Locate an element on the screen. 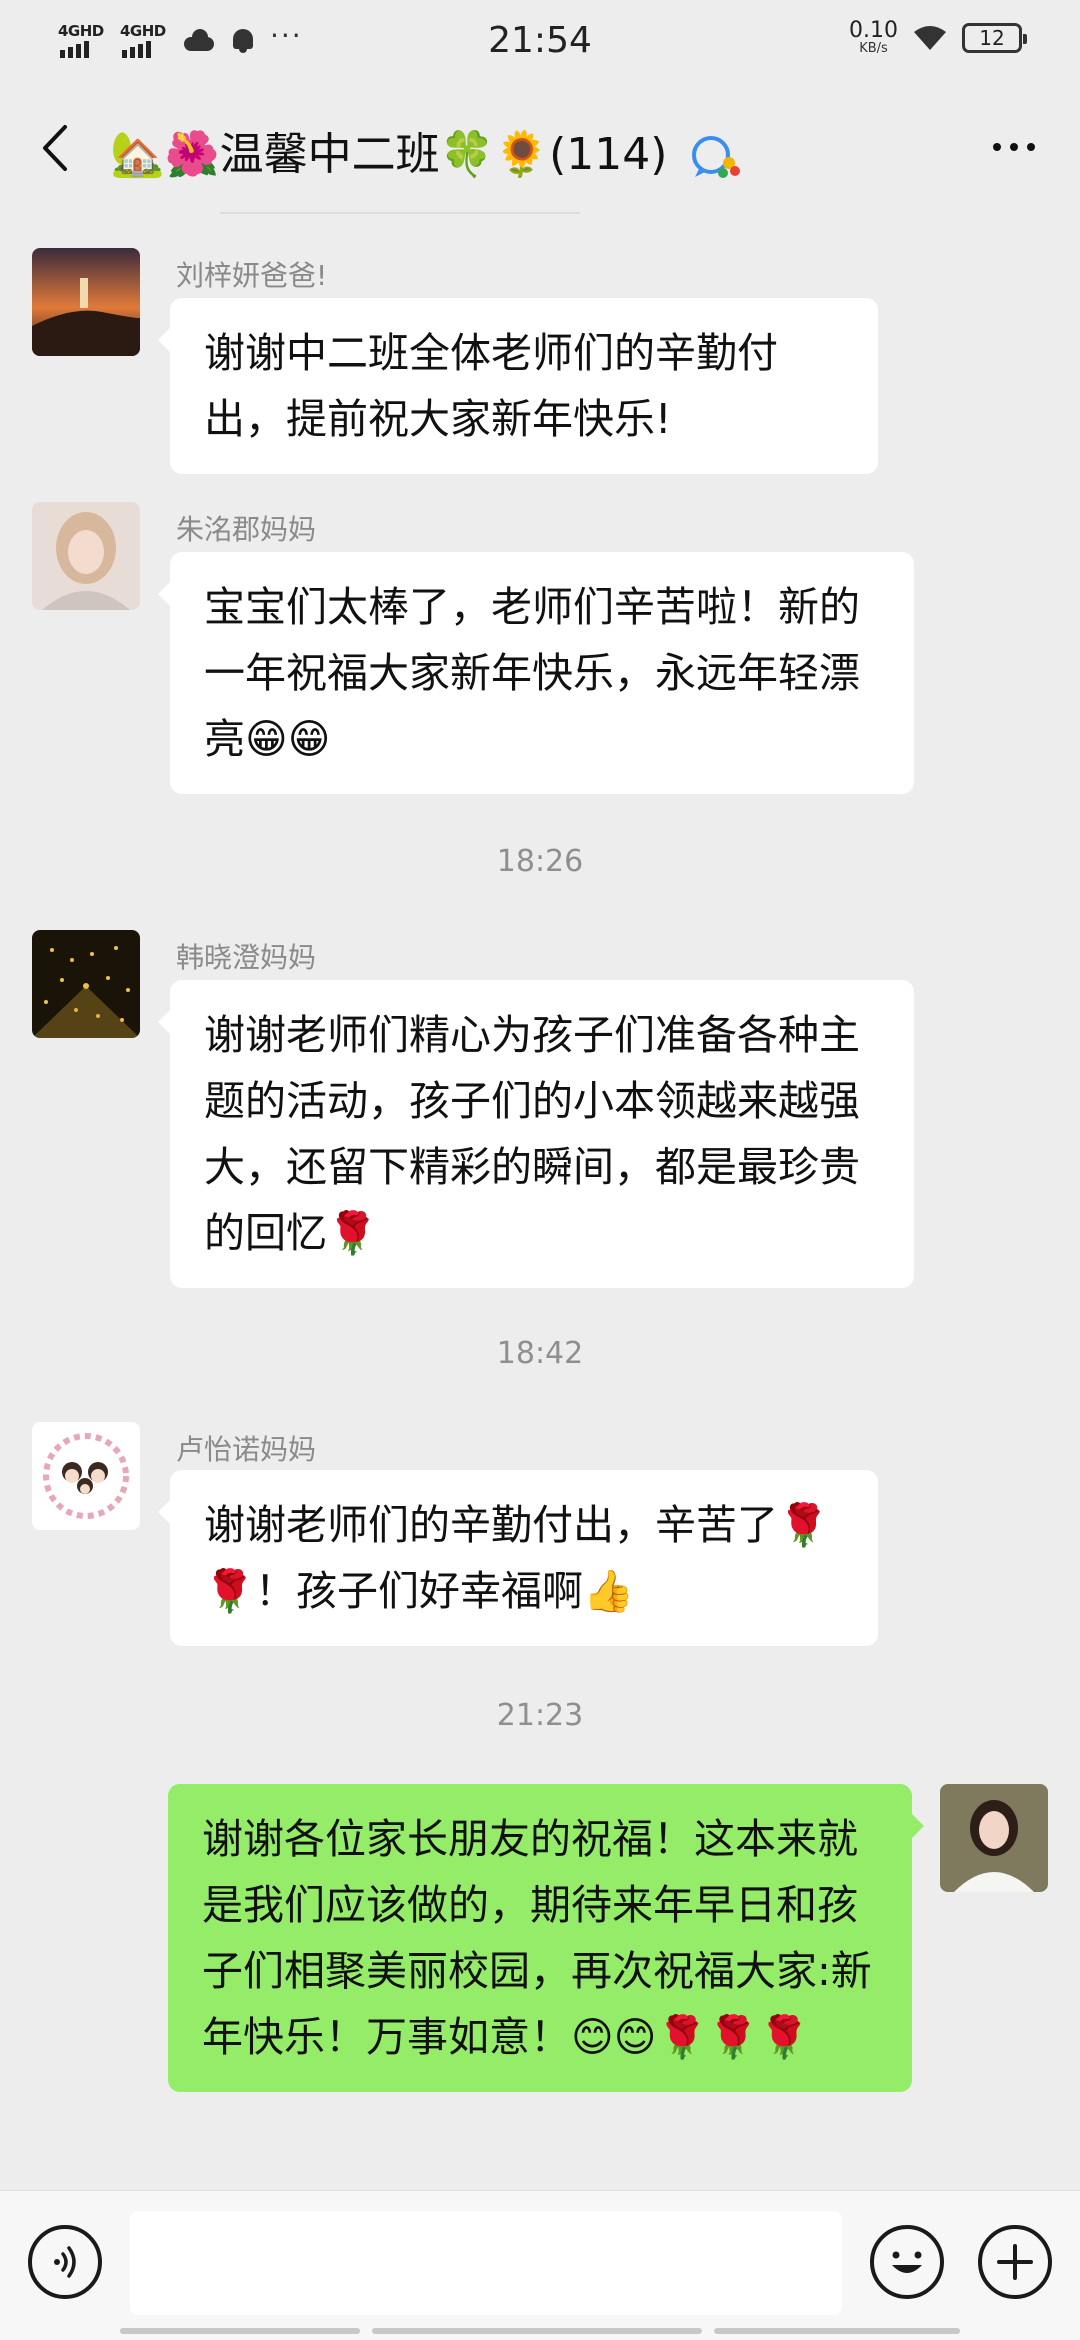  timestamp: 18:26 is located at coordinates (540, 861).